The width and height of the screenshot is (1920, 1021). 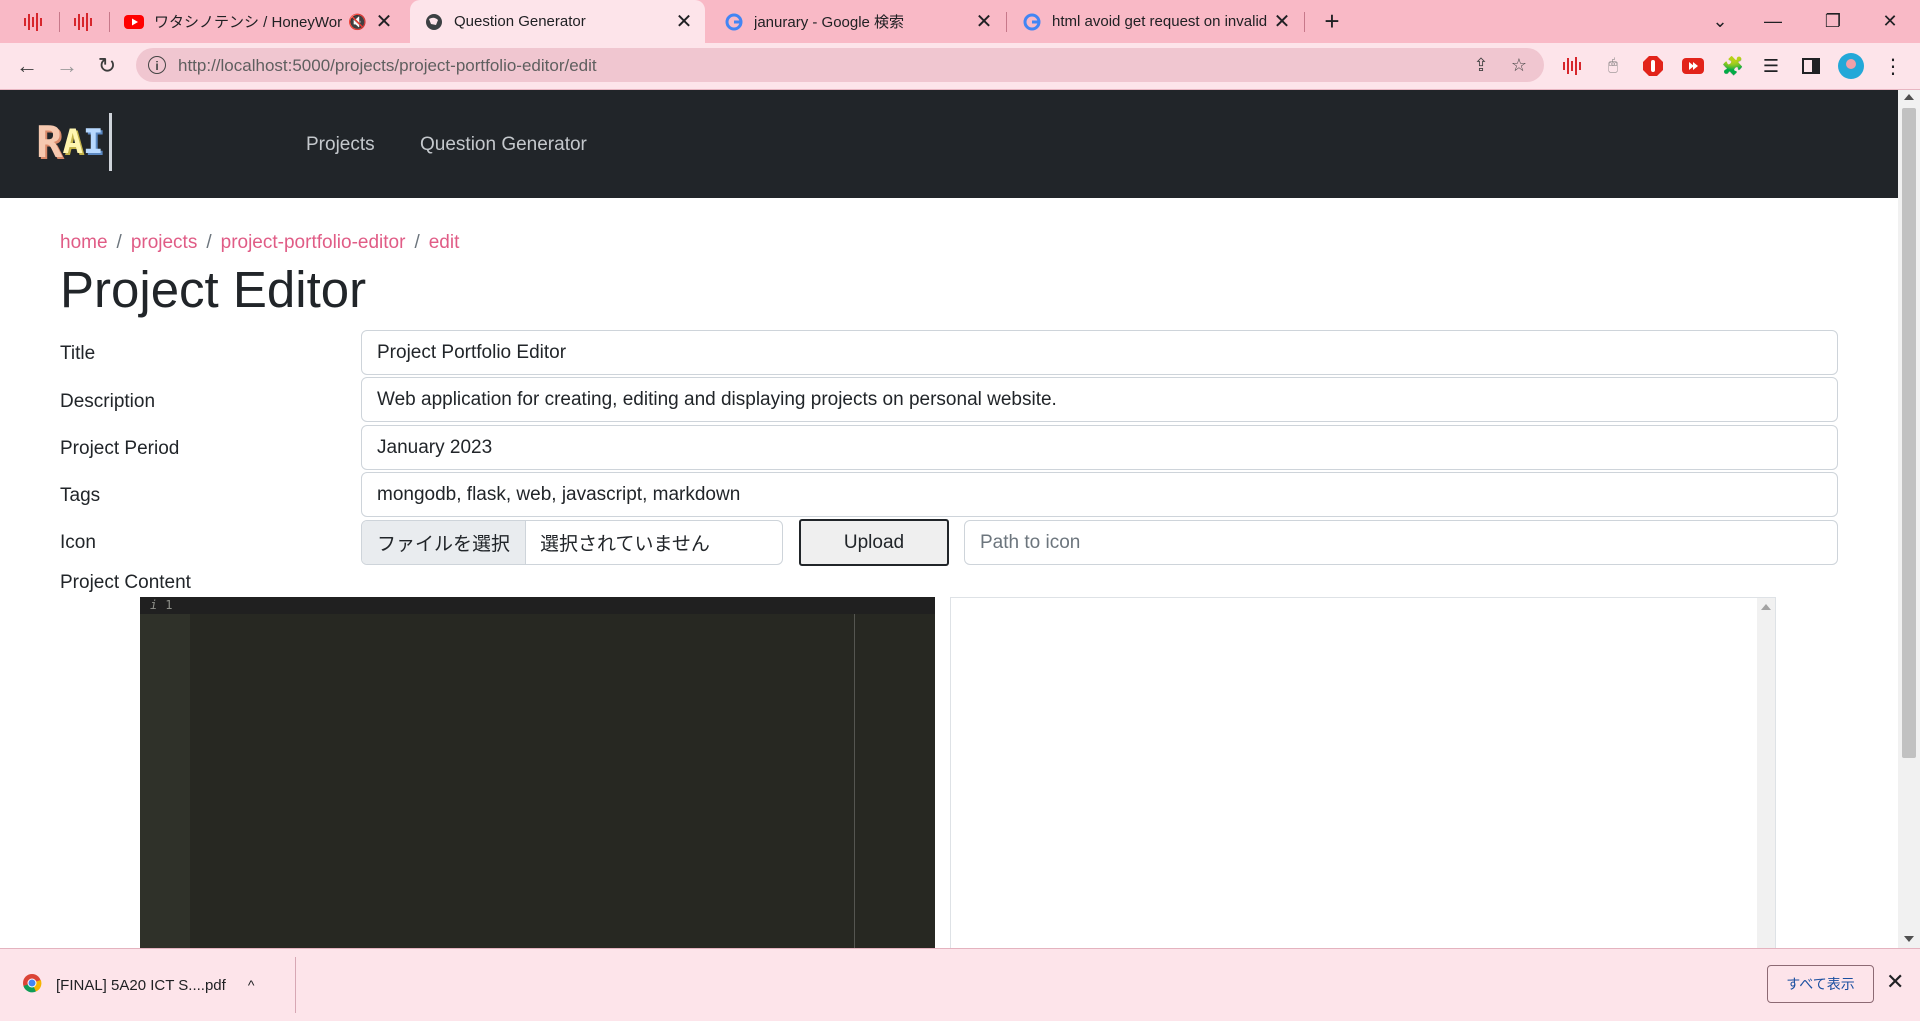 I want to click on tags-field, so click(x=1099, y=494).